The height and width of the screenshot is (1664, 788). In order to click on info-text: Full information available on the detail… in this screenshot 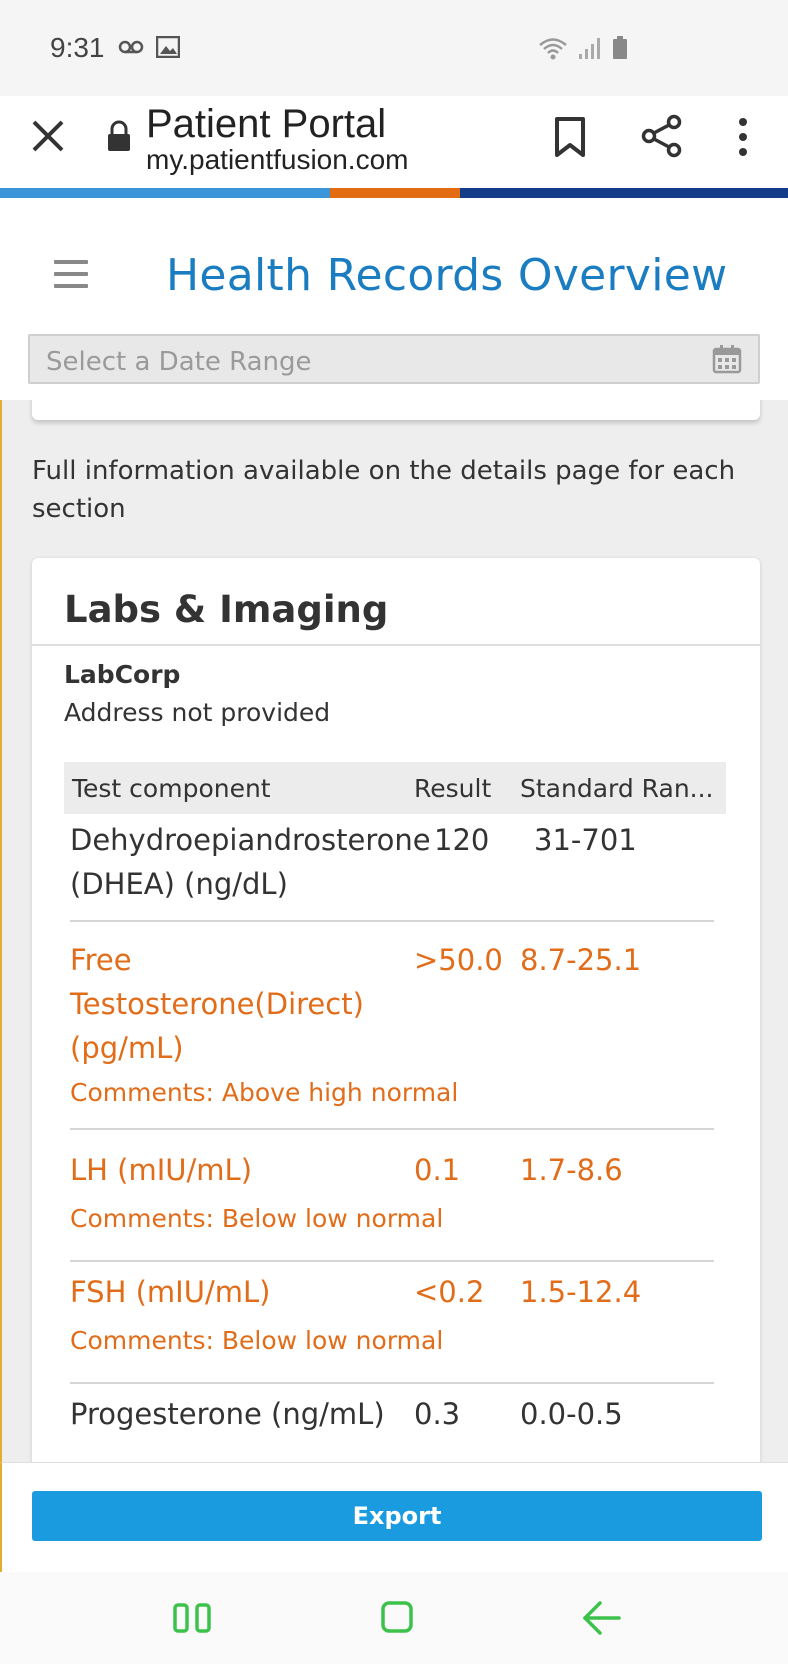, I will do `click(384, 490)`.